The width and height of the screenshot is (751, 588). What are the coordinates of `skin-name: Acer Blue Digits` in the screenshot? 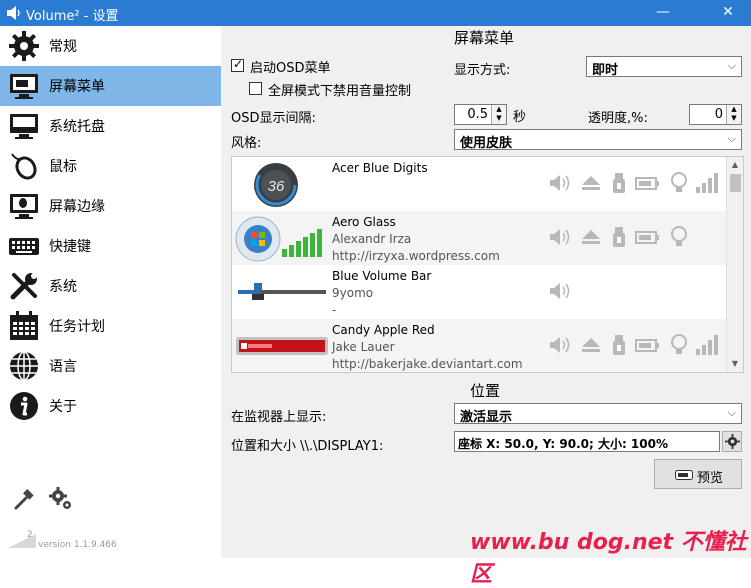 It's located at (380, 168).